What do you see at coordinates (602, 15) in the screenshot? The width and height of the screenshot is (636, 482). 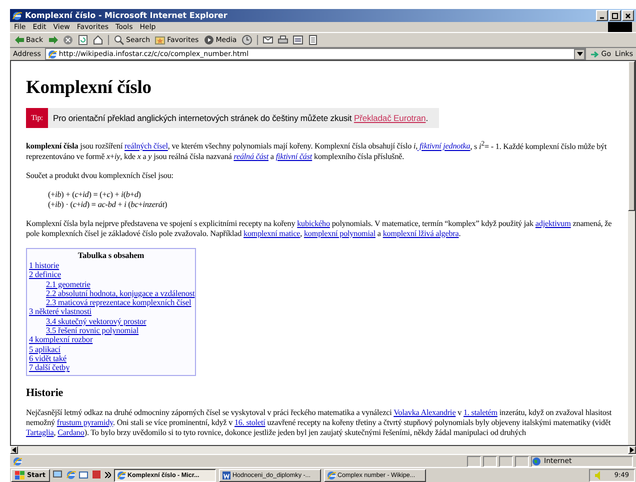 I see `minimize-button` at bounding box center [602, 15].